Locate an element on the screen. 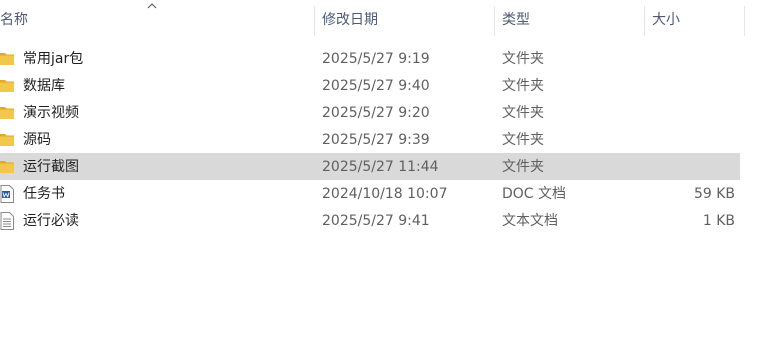 The height and width of the screenshot is (343, 762). column-header-modified: 修改日期 is located at coordinates (407, 19).